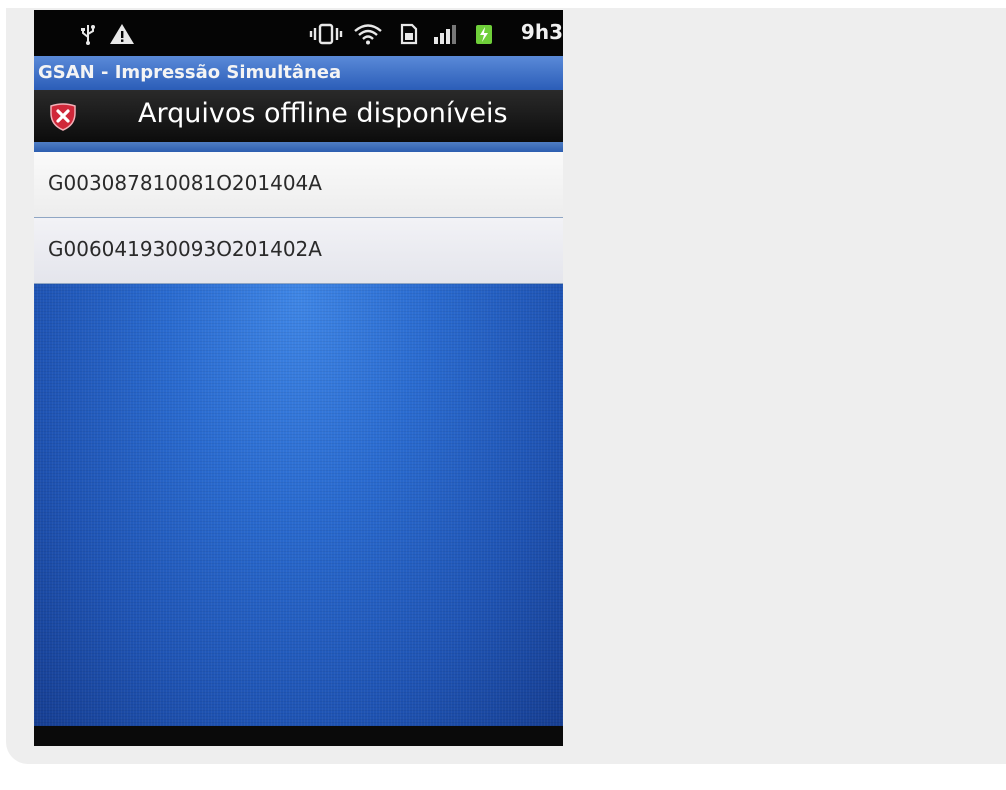 The width and height of the screenshot is (1006, 790). Describe the element at coordinates (368, 34) in the screenshot. I see `wifi-icon` at that location.